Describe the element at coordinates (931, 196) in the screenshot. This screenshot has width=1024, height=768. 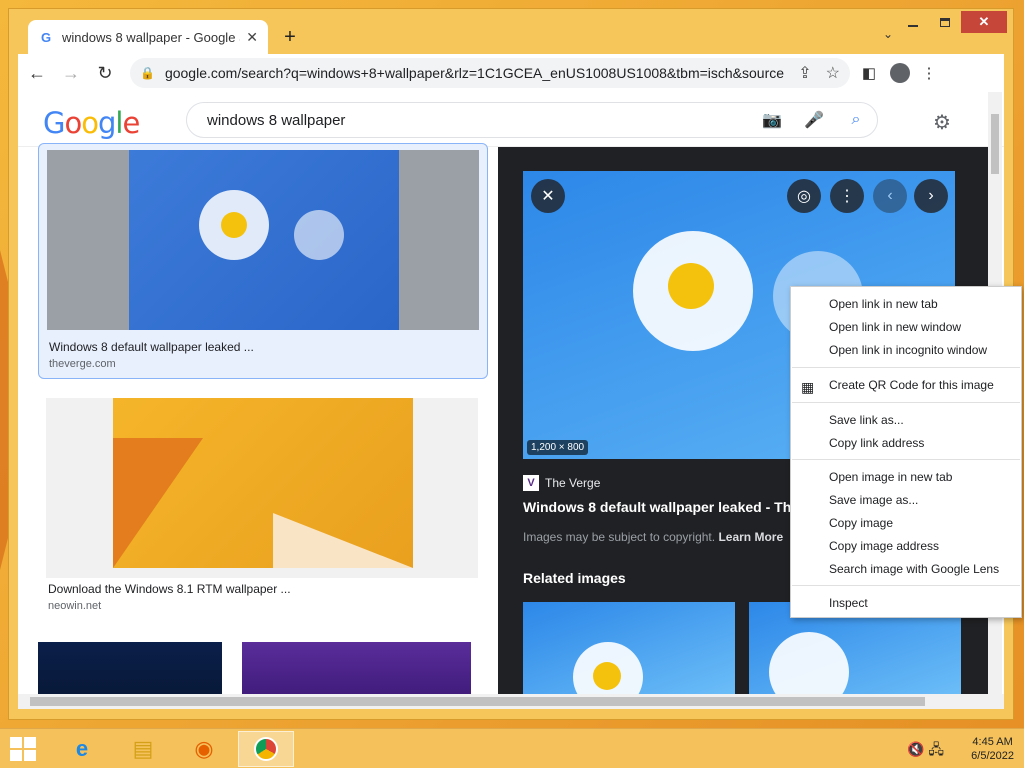
I see `next-image-chevron-icon: ›` at that location.